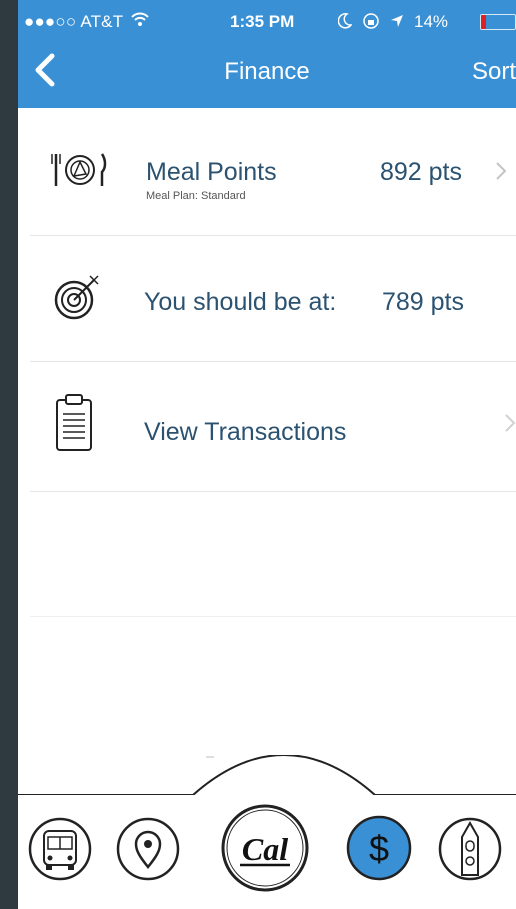 The image size is (516, 909). I want to click on list-item-target: You should be at: 789 pts, so click(267, 299).